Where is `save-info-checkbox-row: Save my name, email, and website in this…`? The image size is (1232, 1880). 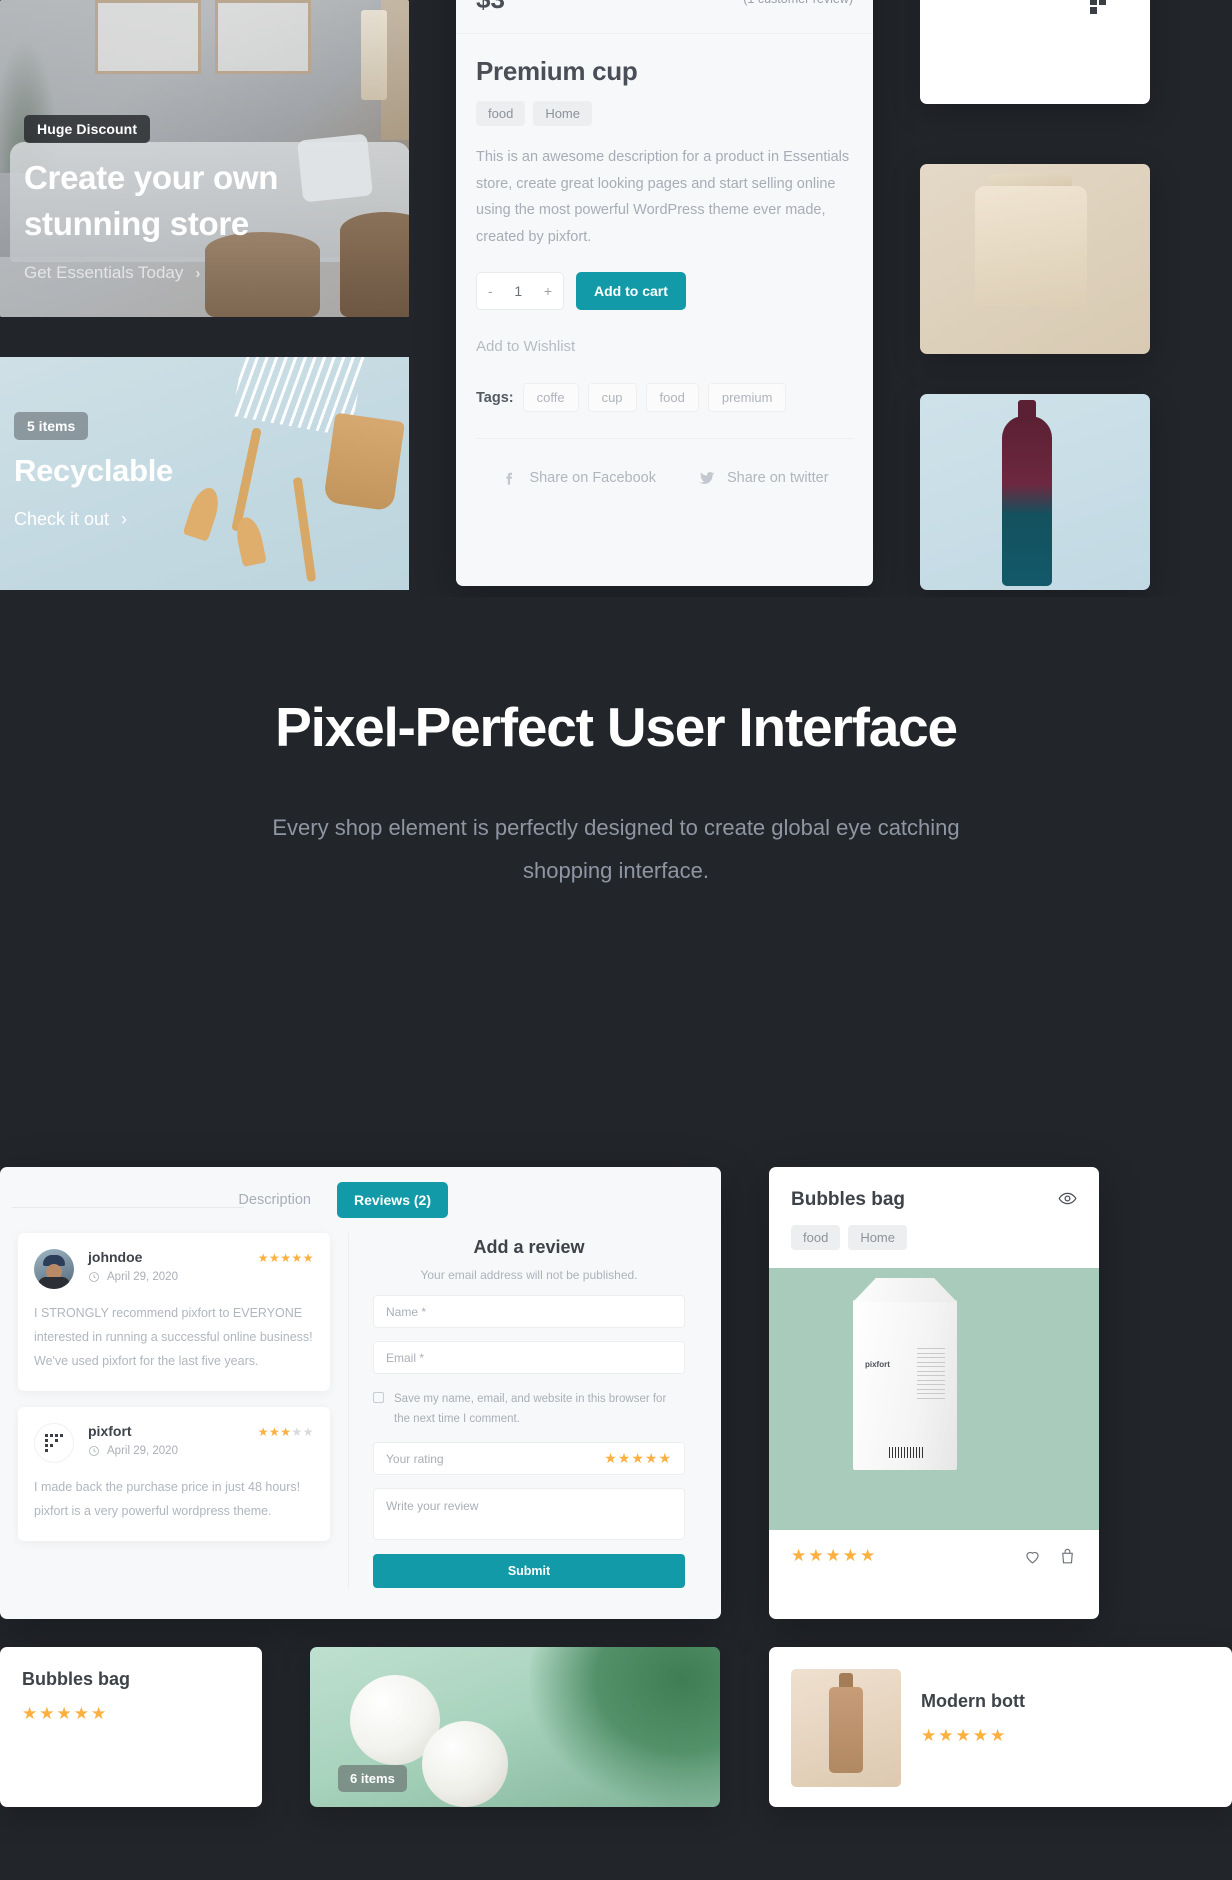 save-info-checkbox-row: Save my name, email, and website in this… is located at coordinates (529, 1409).